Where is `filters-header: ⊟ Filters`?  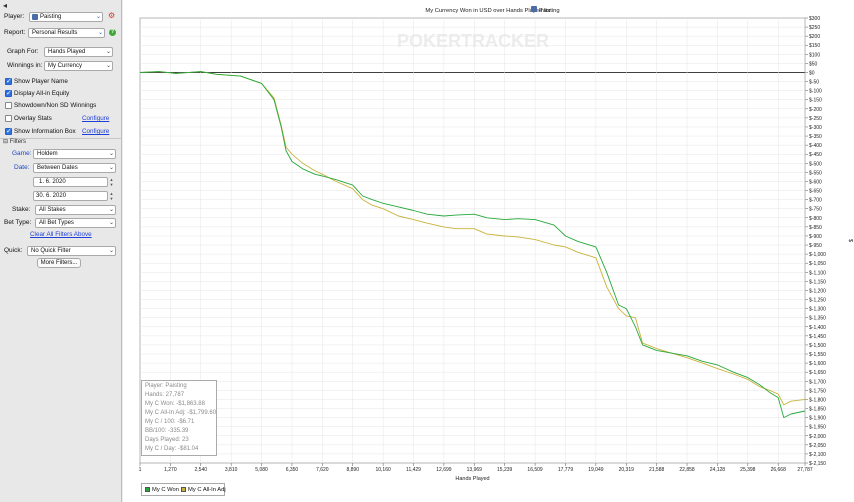
filters-header: ⊟ Filters is located at coordinates (14, 142).